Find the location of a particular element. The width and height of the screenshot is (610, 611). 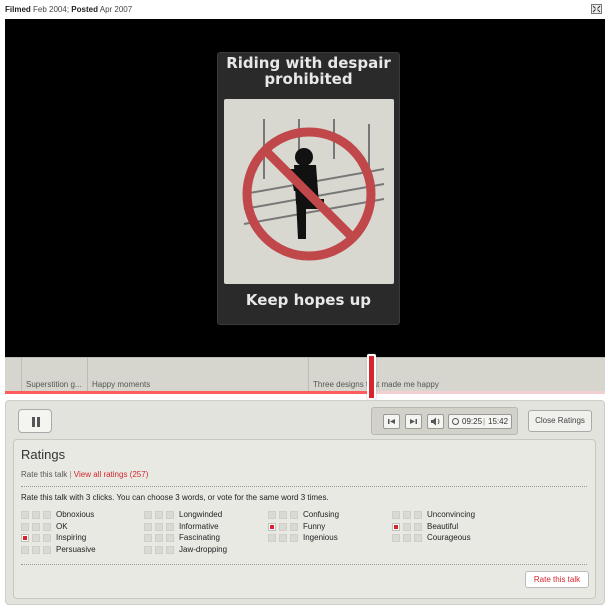

rate-this-talk-button: Rate this talk is located at coordinates (557, 579).